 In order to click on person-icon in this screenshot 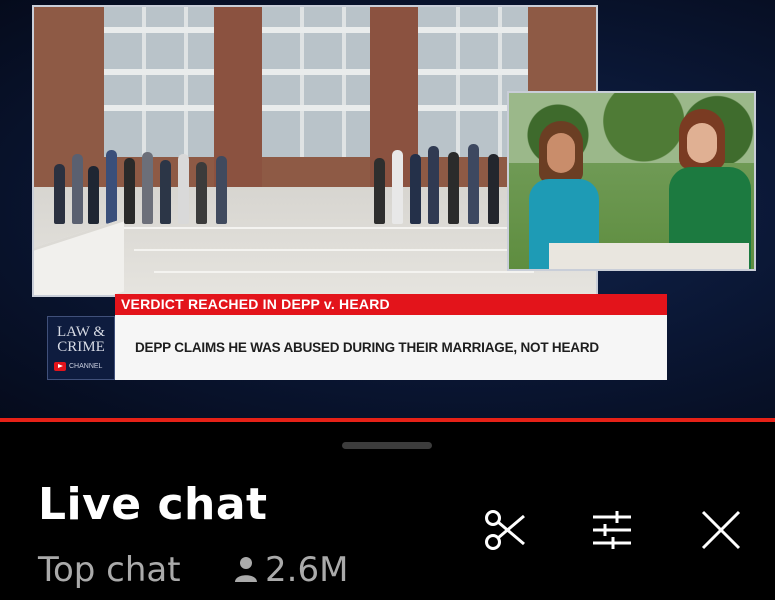, I will do `click(246, 566)`.